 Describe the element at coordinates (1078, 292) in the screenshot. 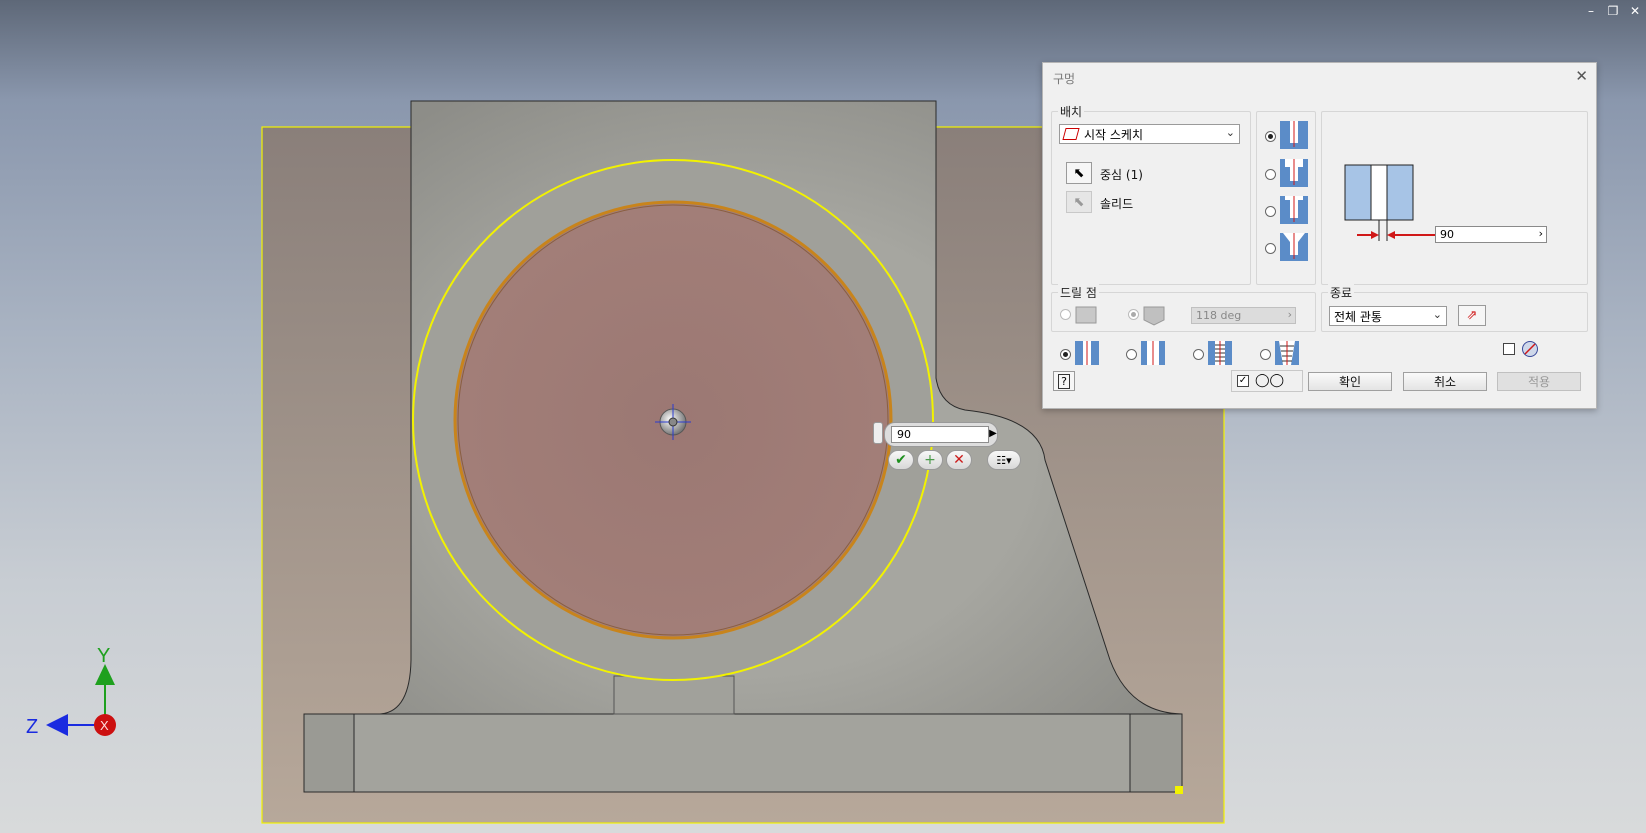

I see `drill-point-group-label: 드릴 점` at that location.